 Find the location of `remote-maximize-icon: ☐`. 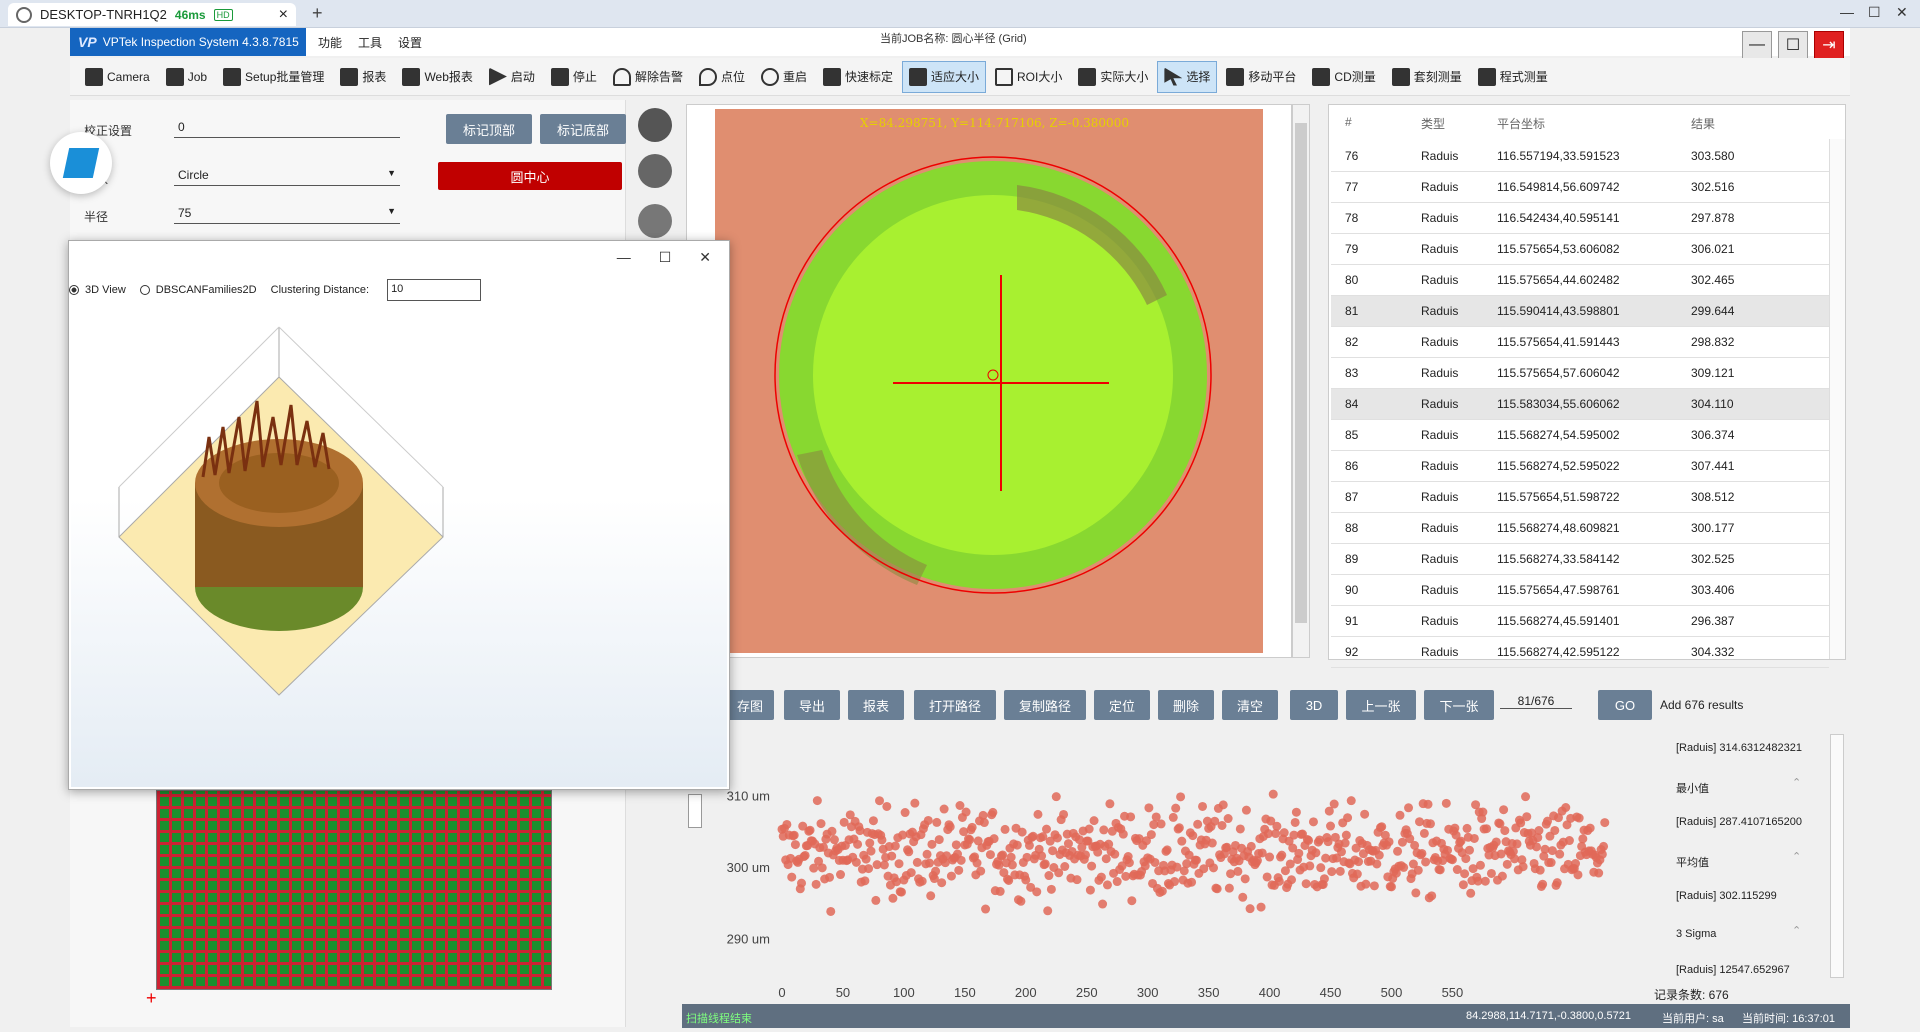

remote-maximize-icon: ☐ is located at coordinates (1874, 12).